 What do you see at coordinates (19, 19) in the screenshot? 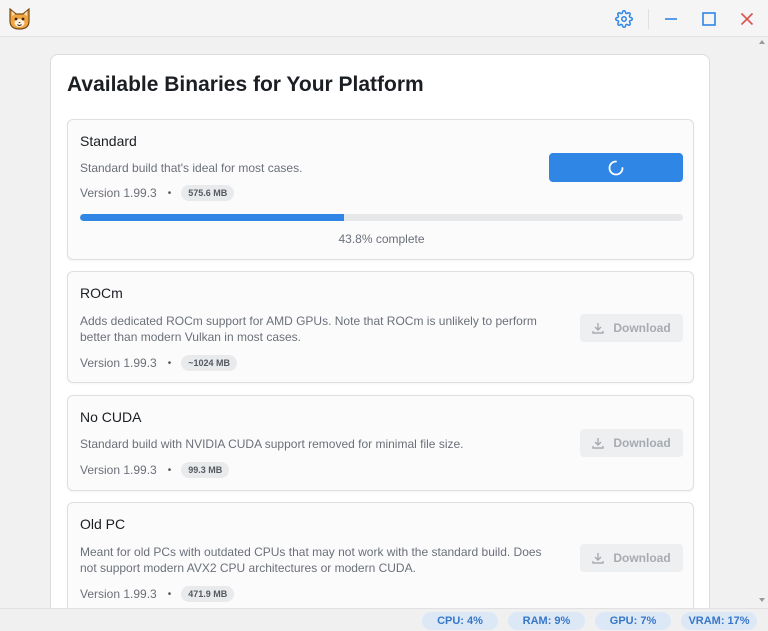
I see `cat-face-icon` at bounding box center [19, 19].